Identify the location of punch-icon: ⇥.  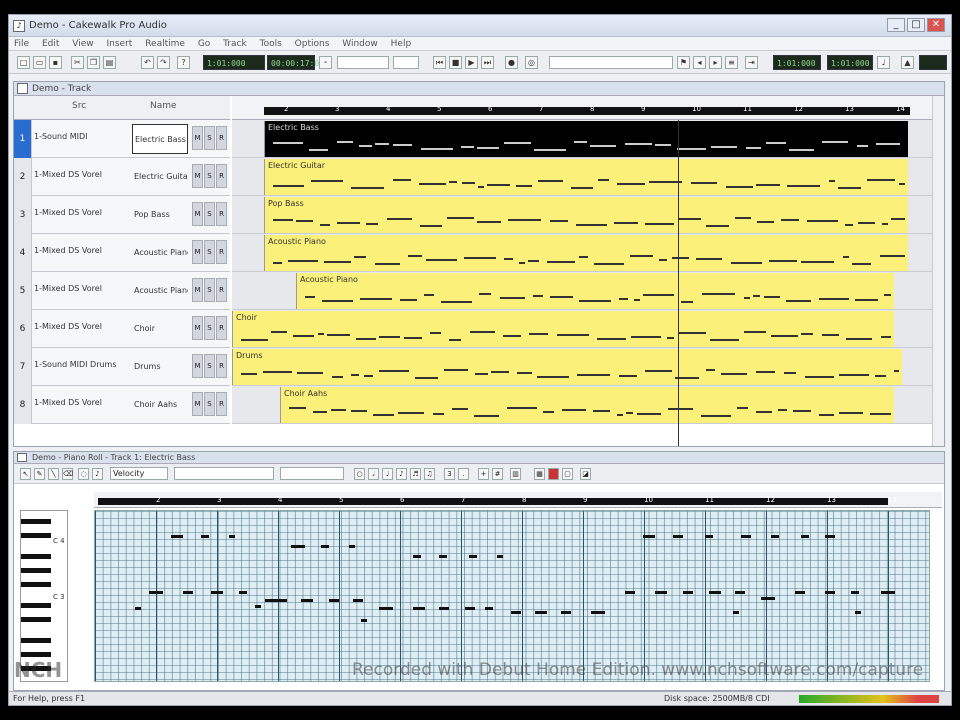
(751, 62).